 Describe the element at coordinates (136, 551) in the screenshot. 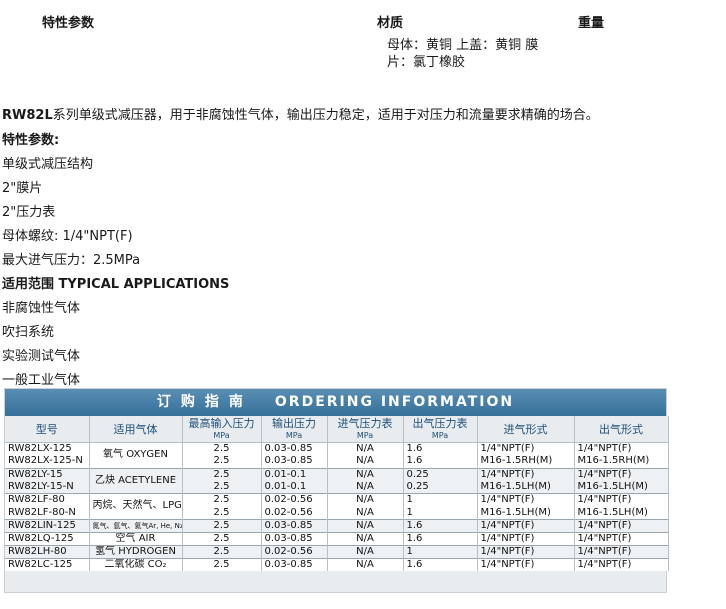

I see `gas-cell: 氢气 HYDROGEN` at that location.